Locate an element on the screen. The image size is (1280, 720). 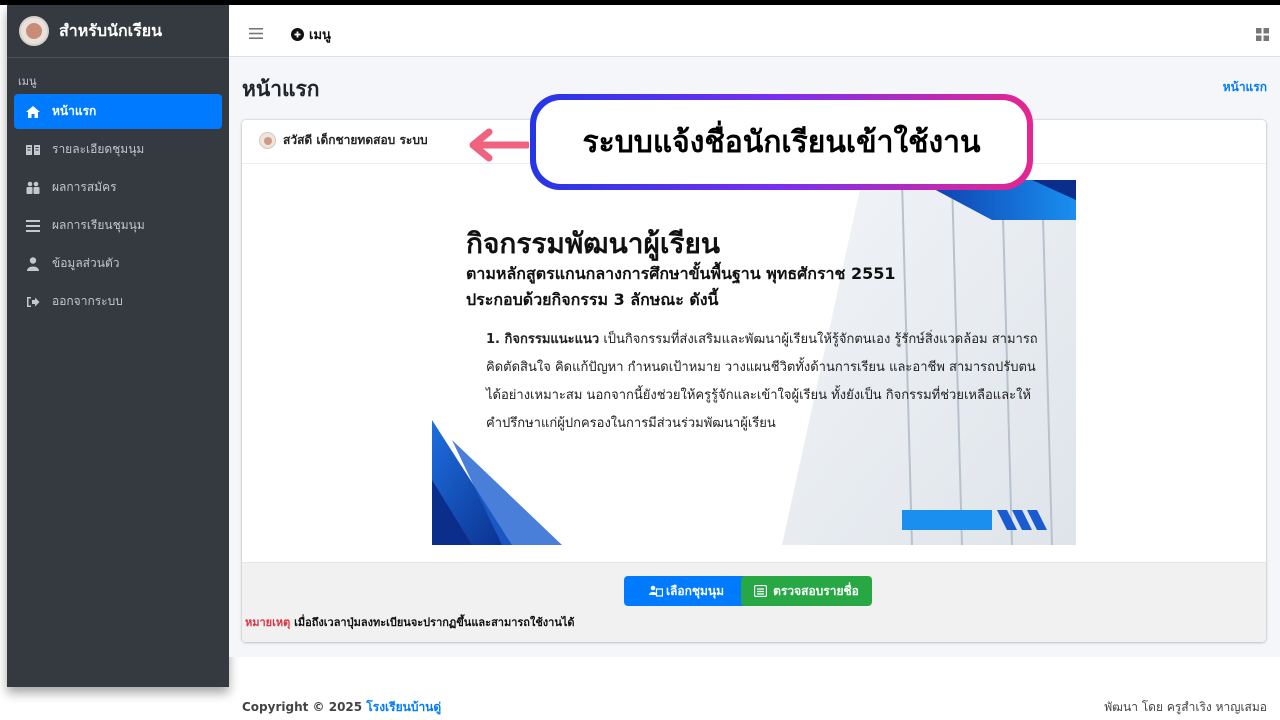
fullscreen-grid-icon is located at coordinates (1262, 35).